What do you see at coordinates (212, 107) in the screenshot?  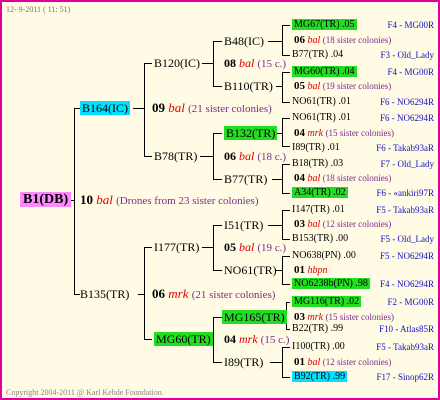 I see `l2-drone-info: 09 bal (21 sister colonies)` at bounding box center [212, 107].